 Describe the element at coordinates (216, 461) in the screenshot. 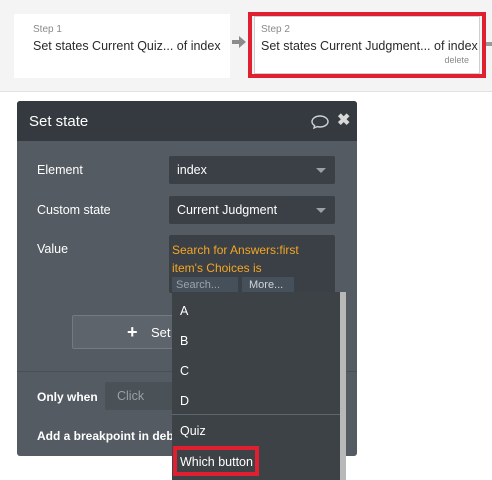

I see `which-button-highlight` at that location.